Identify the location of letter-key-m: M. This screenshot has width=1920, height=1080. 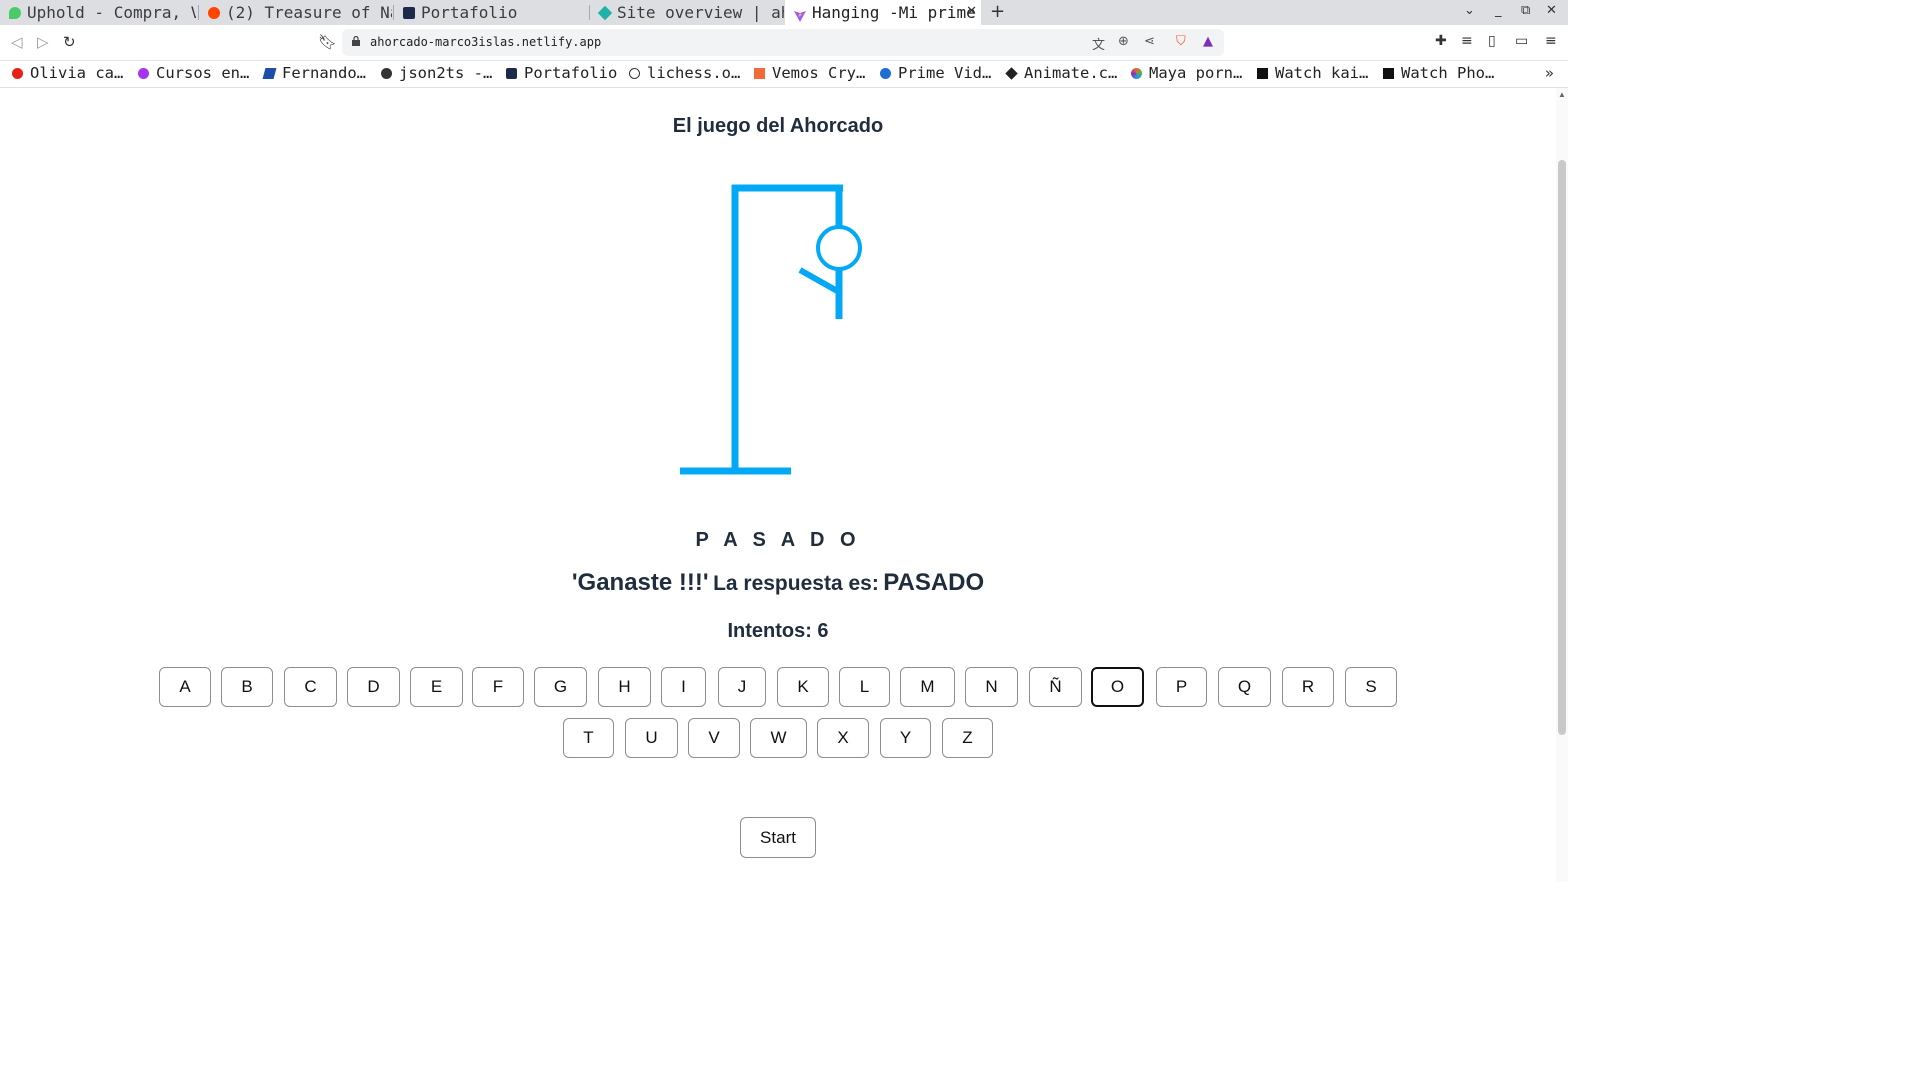
(927, 687).